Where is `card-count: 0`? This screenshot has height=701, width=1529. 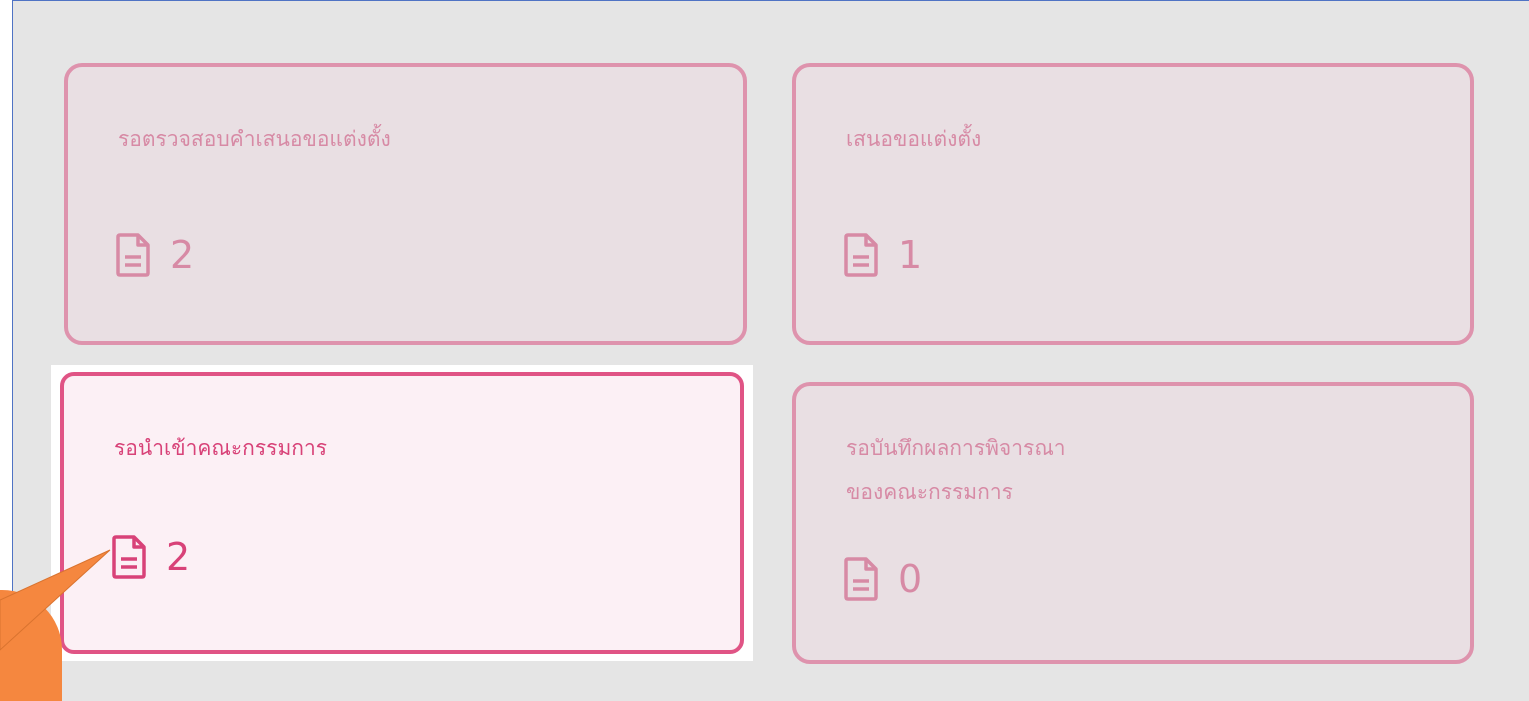 card-count: 0 is located at coordinates (910, 579).